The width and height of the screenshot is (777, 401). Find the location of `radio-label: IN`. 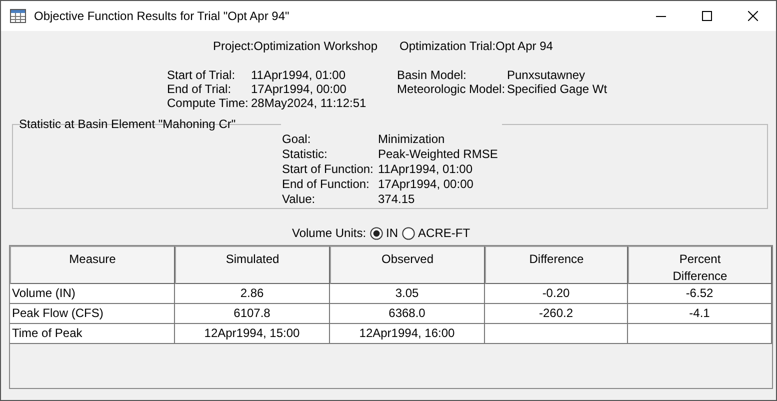

radio-label: IN is located at coordinates (392, 233).